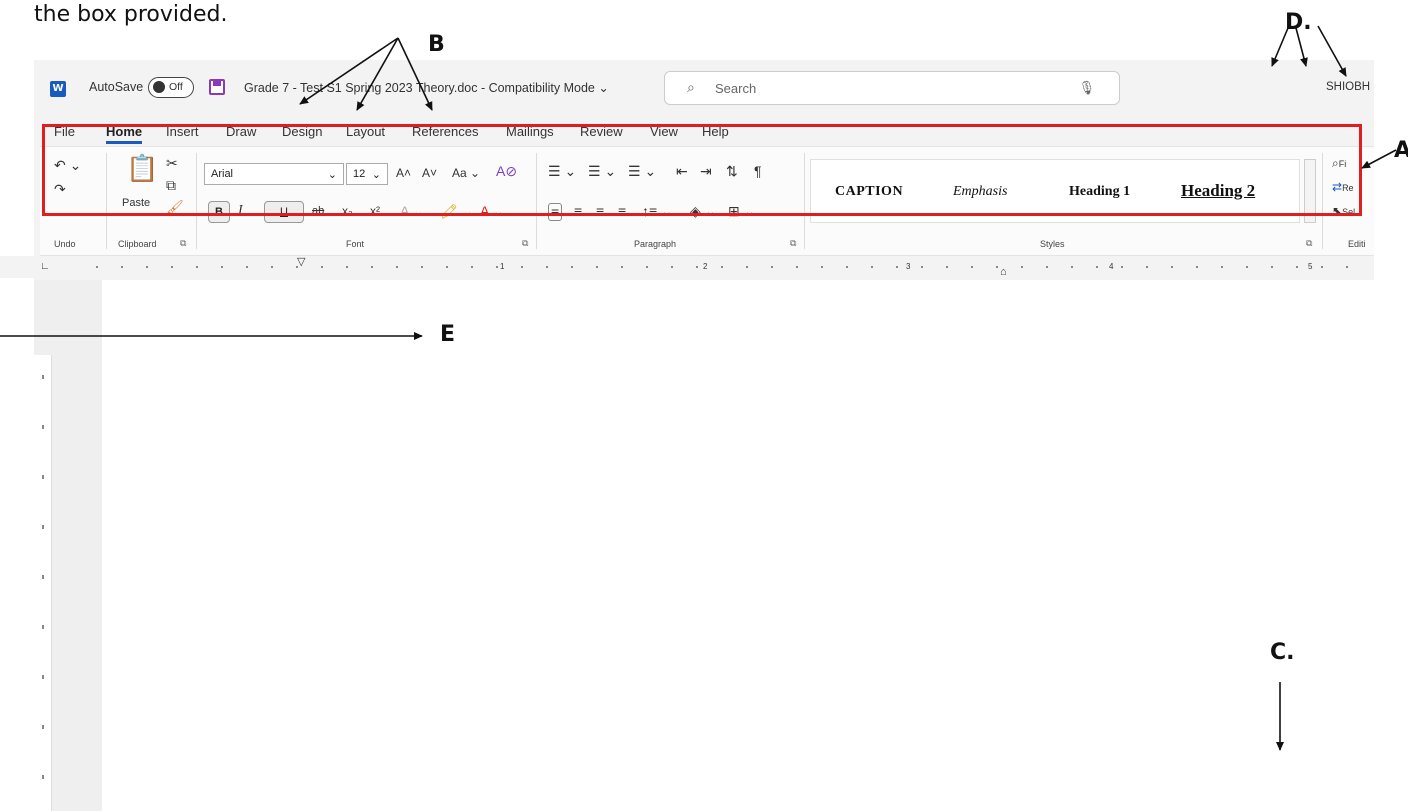  I want to click on label-c: C., so click(1282, 652).